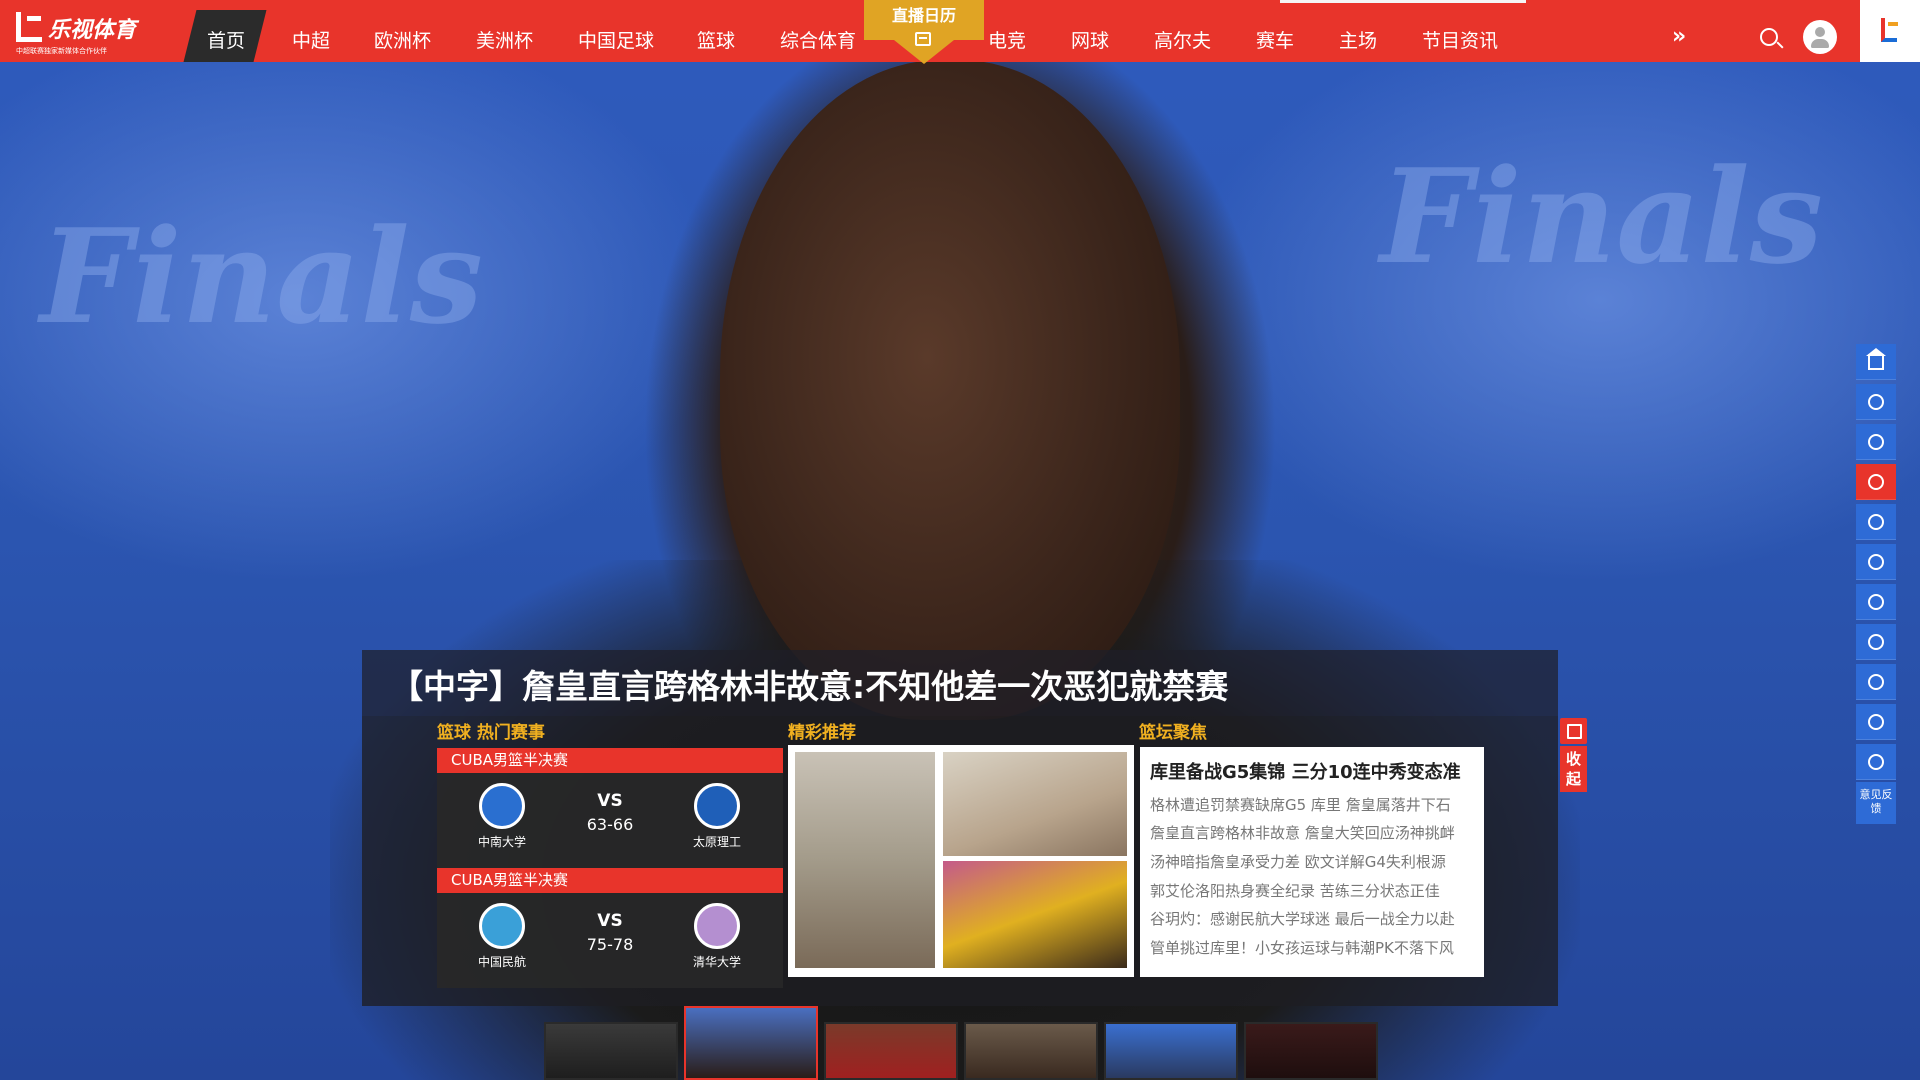 The width and height of the screenshot is (1920, 1080). I want to click on calendar-tab-label: 直播日历, so click(923, 15).